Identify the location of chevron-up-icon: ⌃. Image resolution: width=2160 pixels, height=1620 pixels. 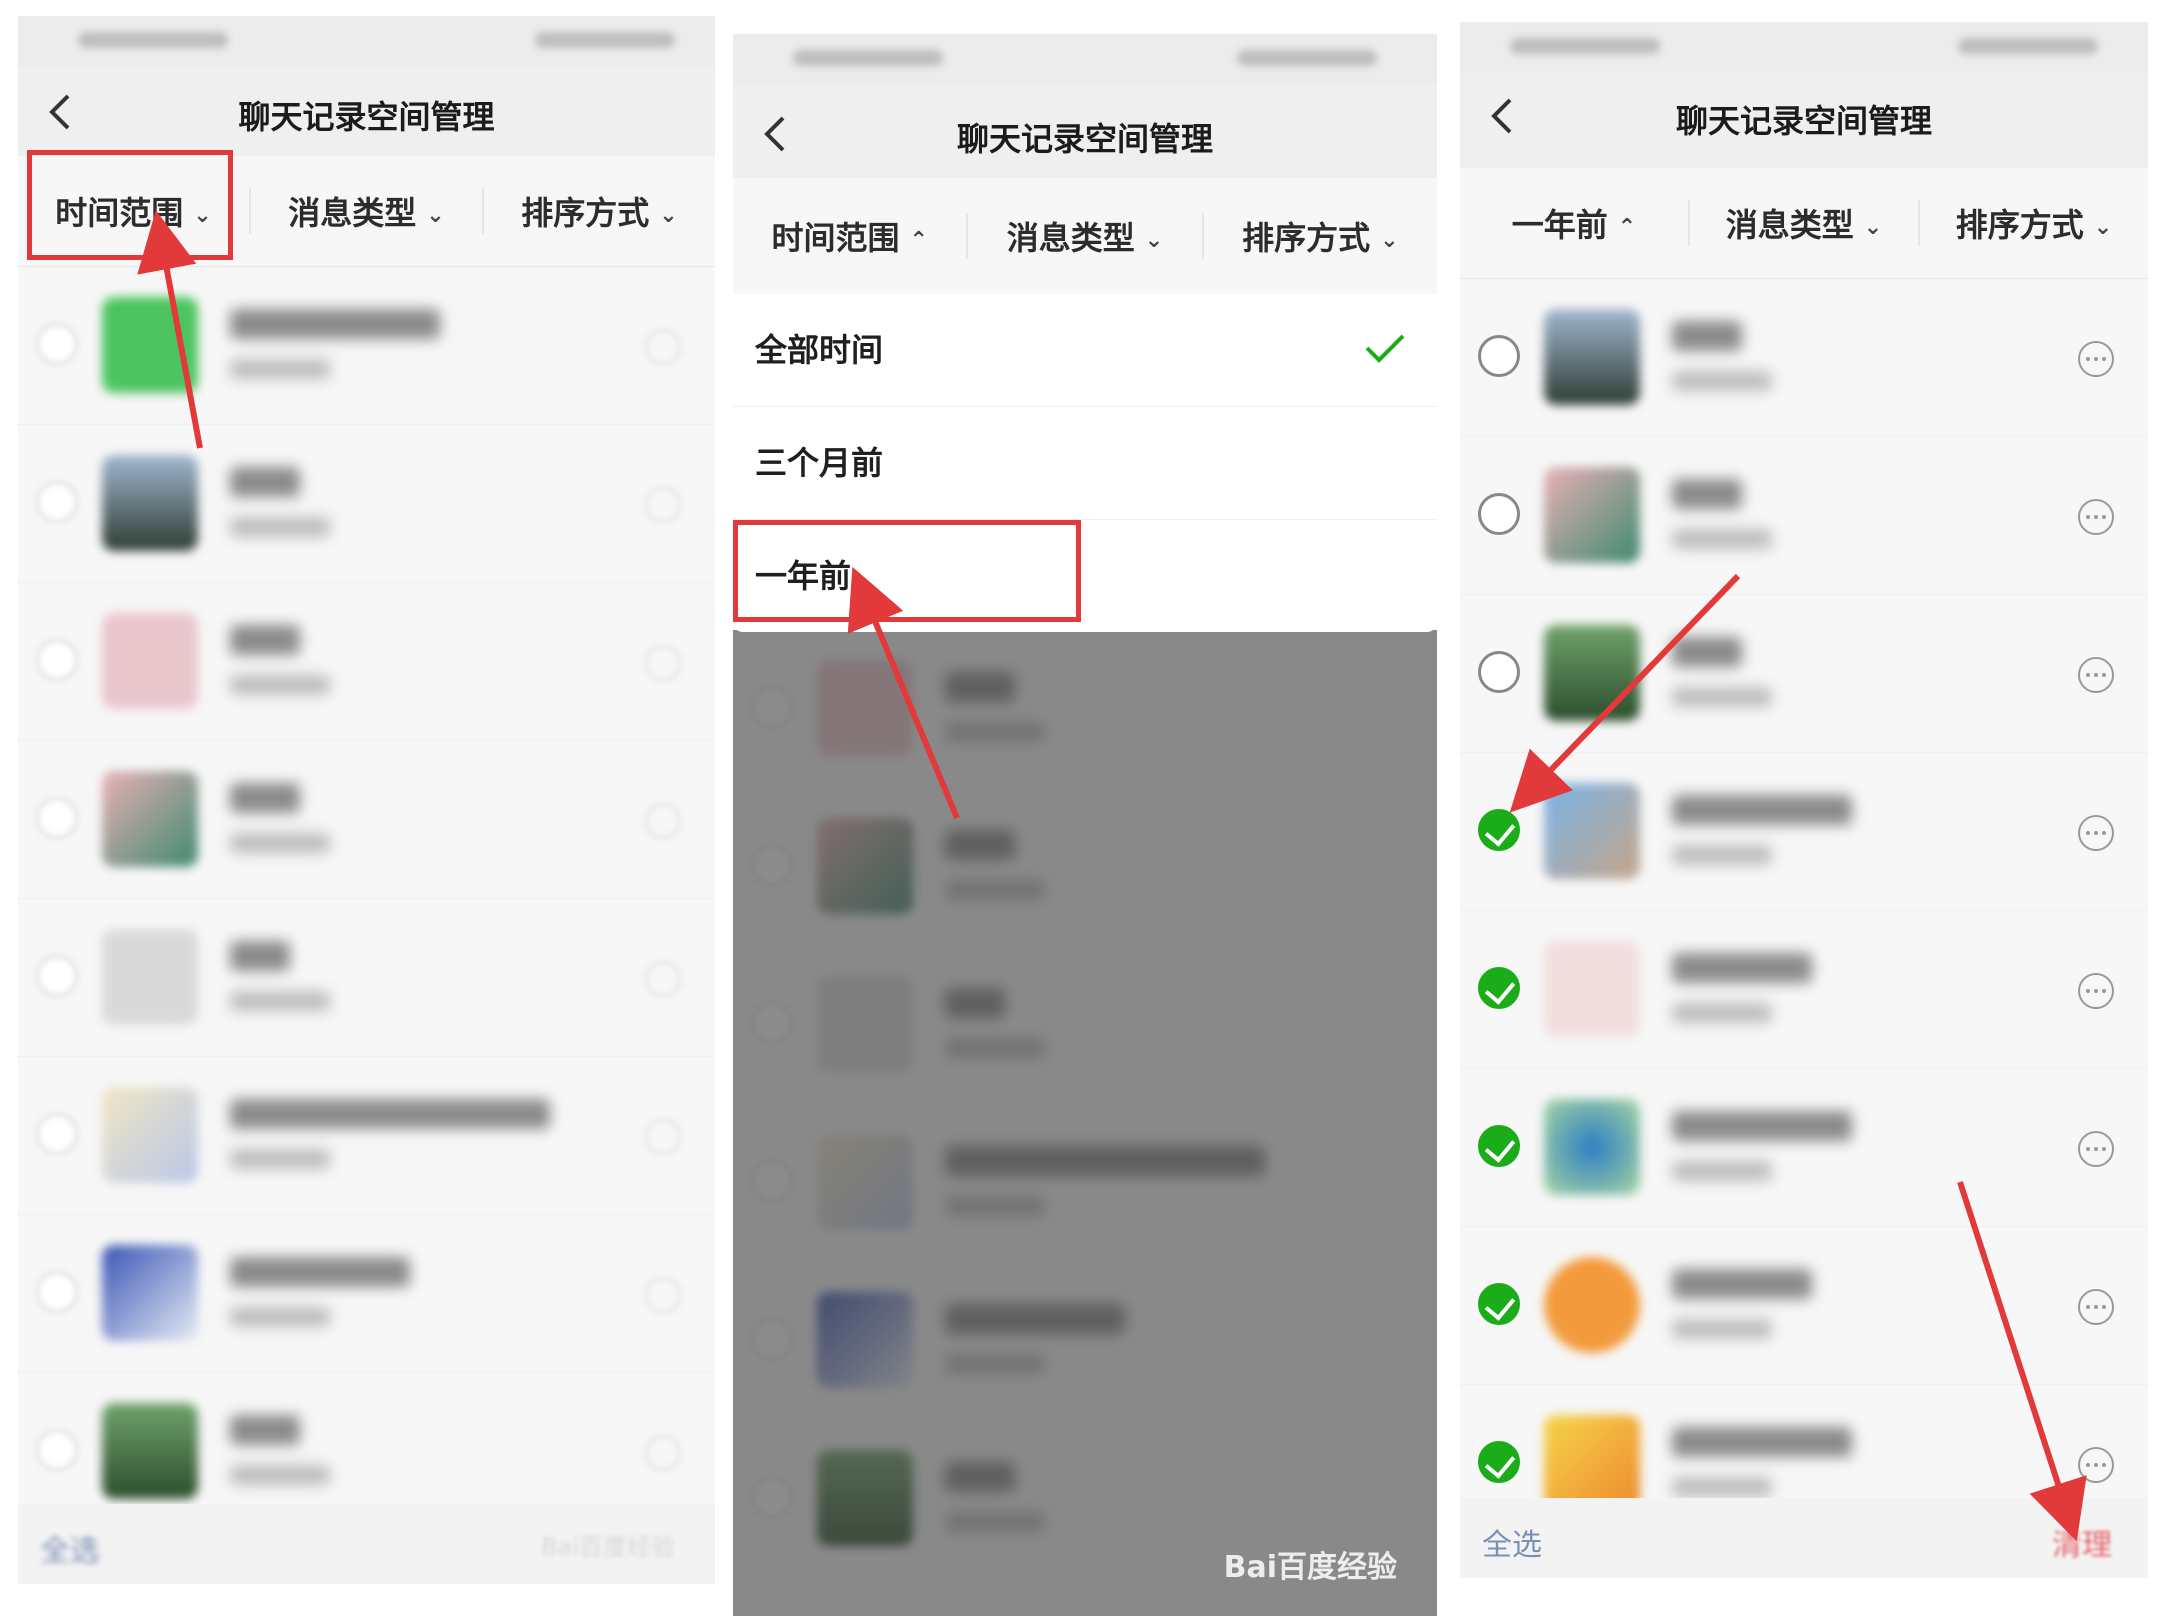
(1627, 227).